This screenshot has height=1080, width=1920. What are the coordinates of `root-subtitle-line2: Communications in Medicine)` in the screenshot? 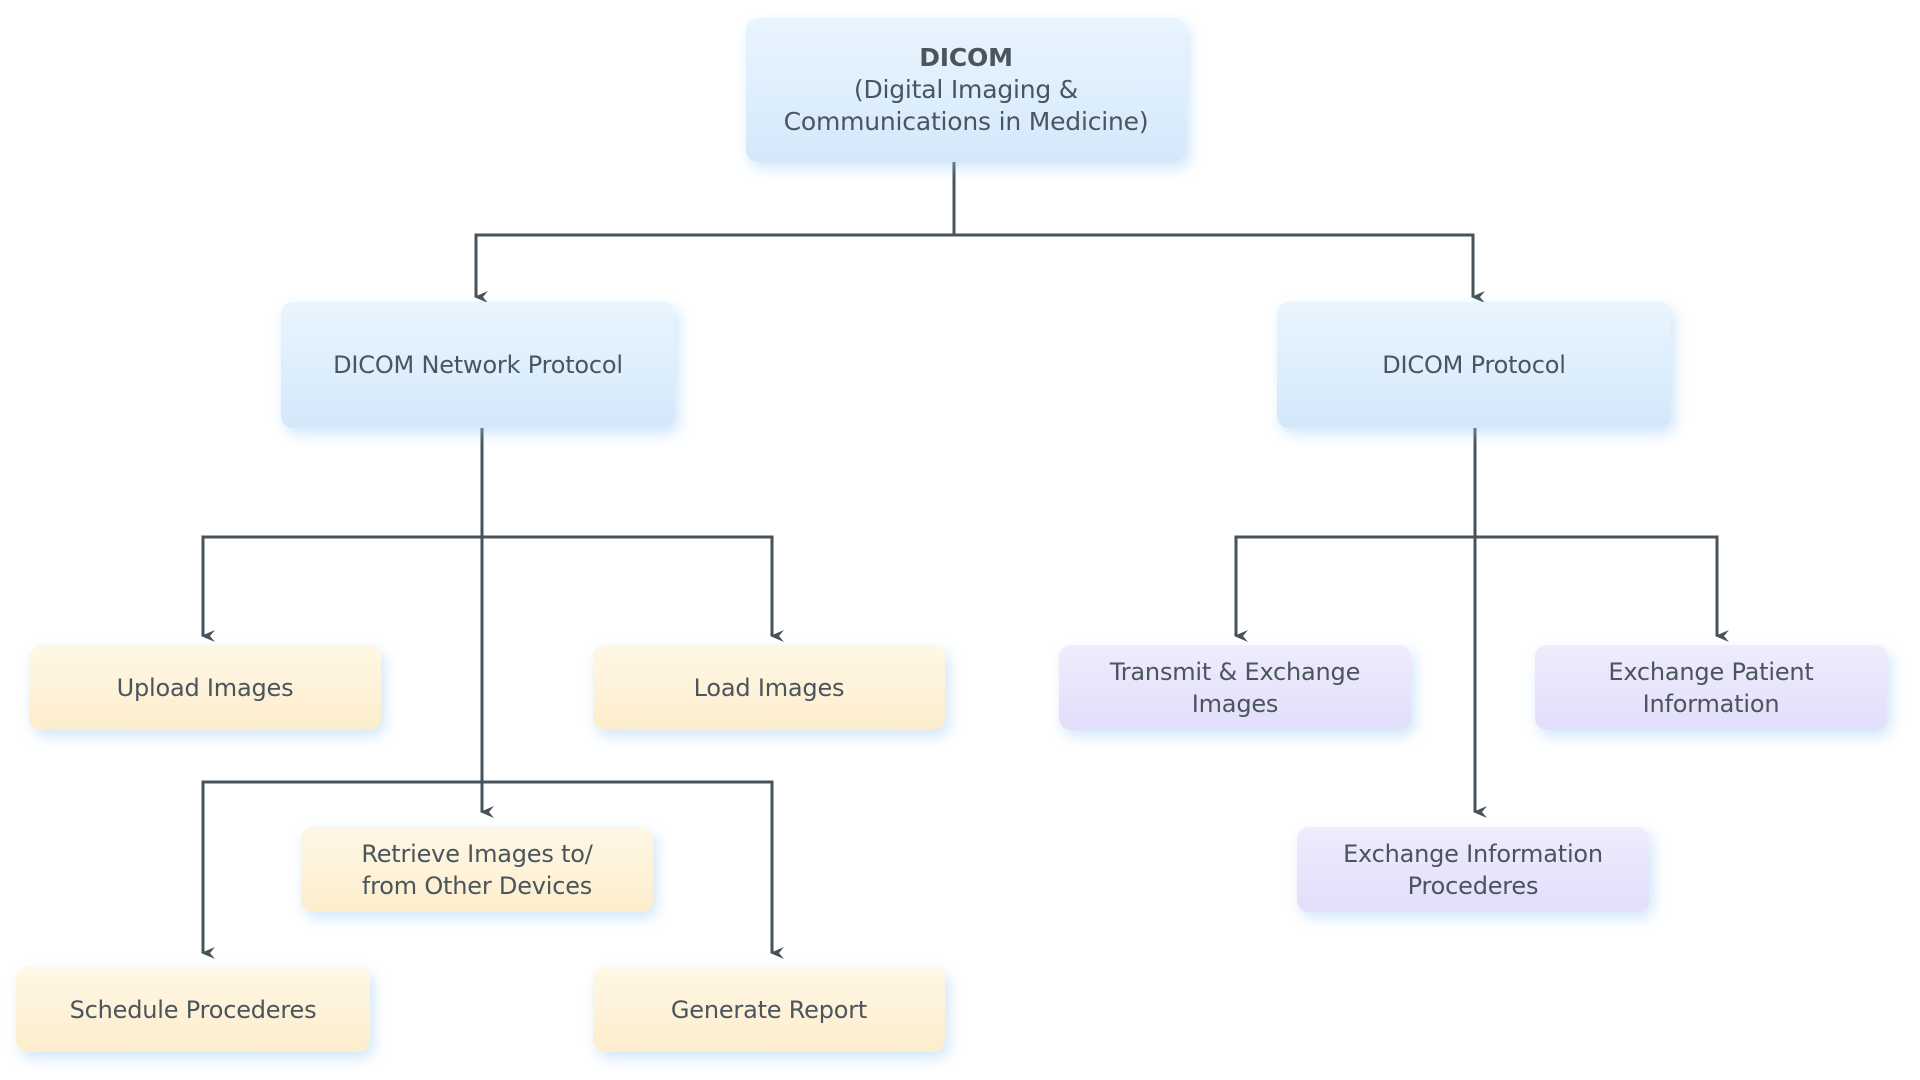 It's located at (966, 121).